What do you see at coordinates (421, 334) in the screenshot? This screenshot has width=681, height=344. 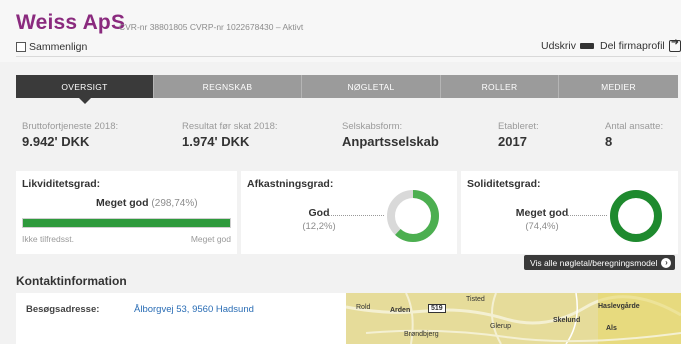 I see `map-place-label: Brøndbjerg` at bounding box center [421, 334].